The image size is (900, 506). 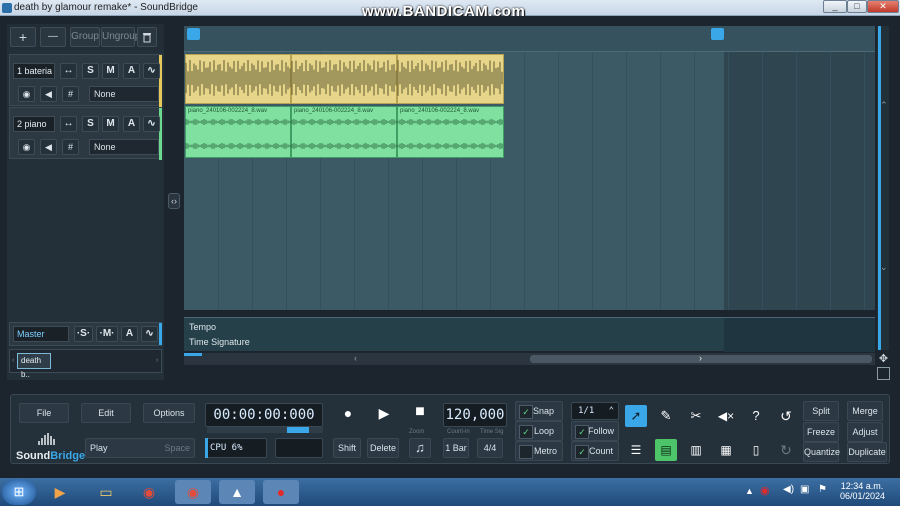 I want to click on track-header: 2 piano ↔ S M A ∿ ◉ ◀ # None, so click(x=85, y=133).